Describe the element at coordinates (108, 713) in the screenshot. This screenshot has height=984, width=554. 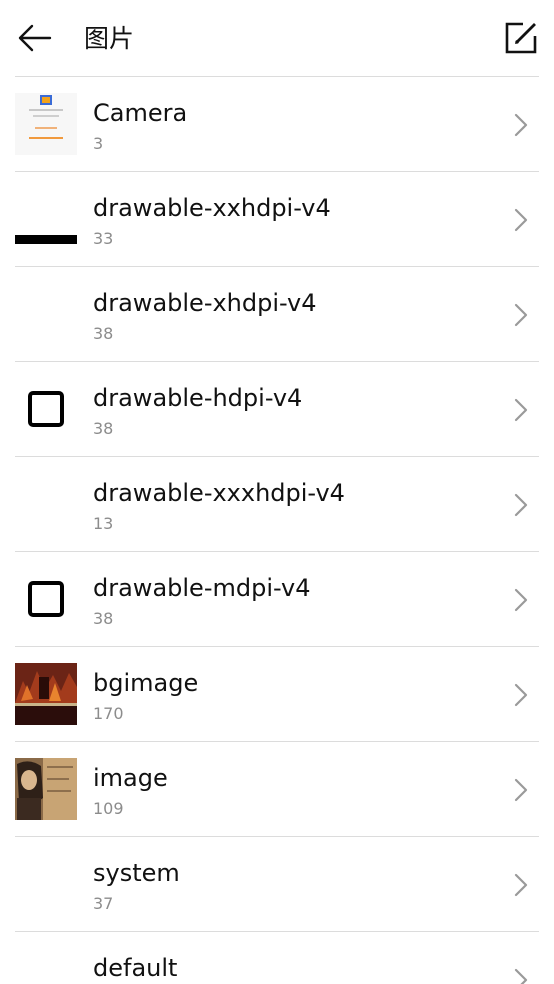
I see `album-count: 170` at that location.